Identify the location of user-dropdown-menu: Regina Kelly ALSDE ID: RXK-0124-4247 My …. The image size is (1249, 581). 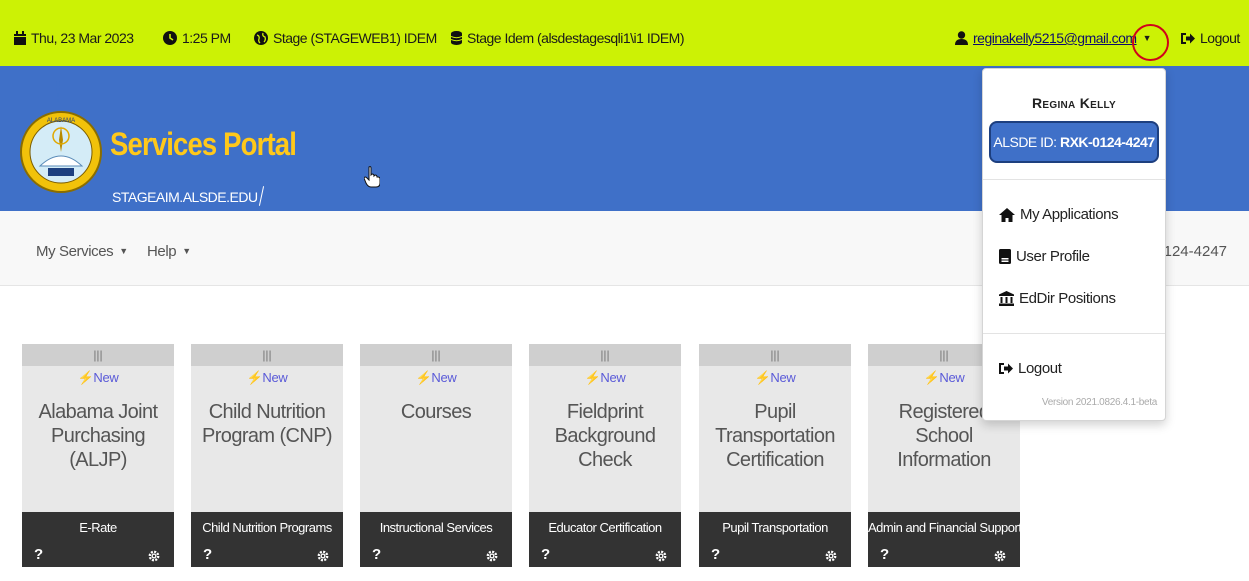
(1074, 244).